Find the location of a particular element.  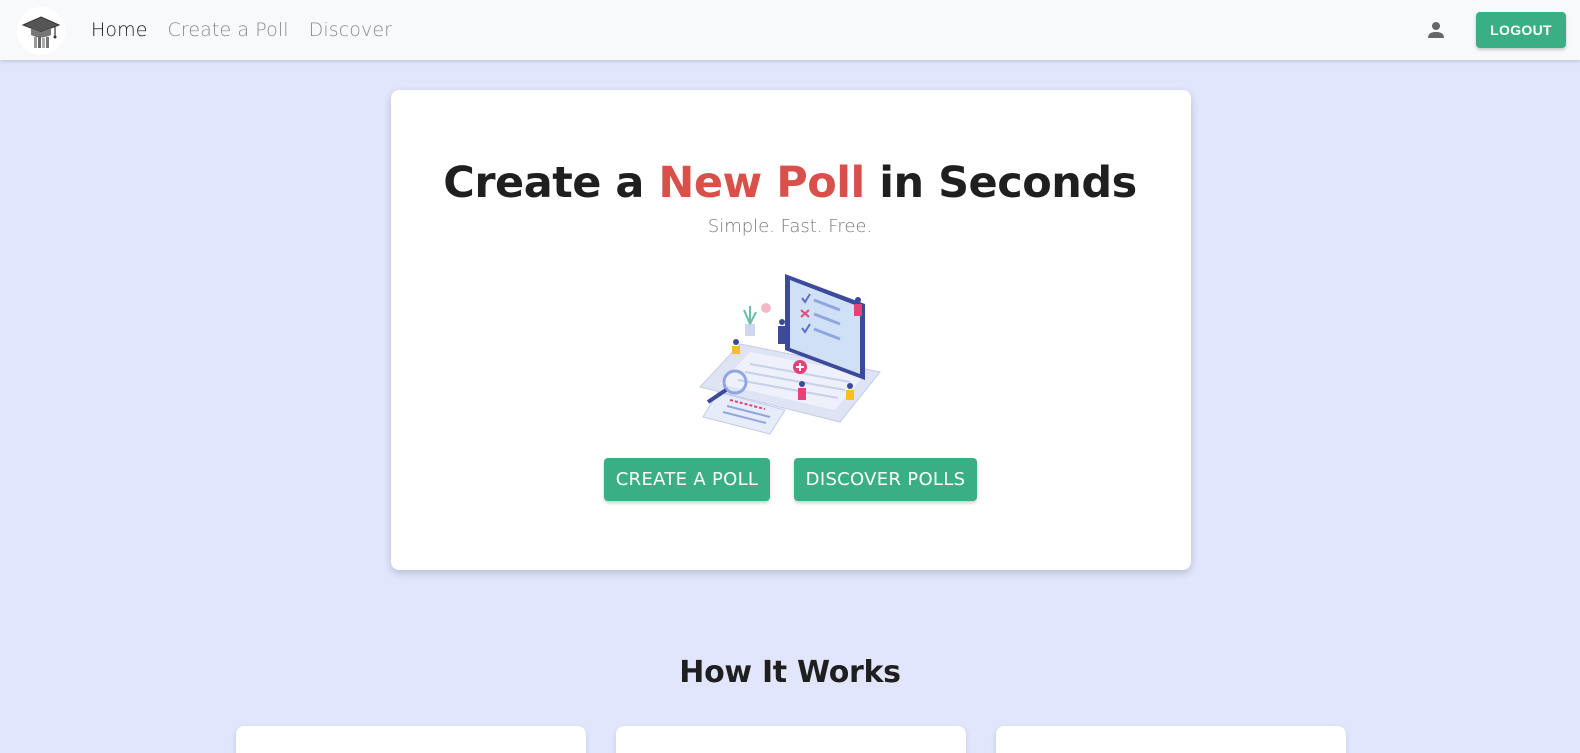

nav-link-create-poll: Create a Poll is located at coordinates (228, 30).